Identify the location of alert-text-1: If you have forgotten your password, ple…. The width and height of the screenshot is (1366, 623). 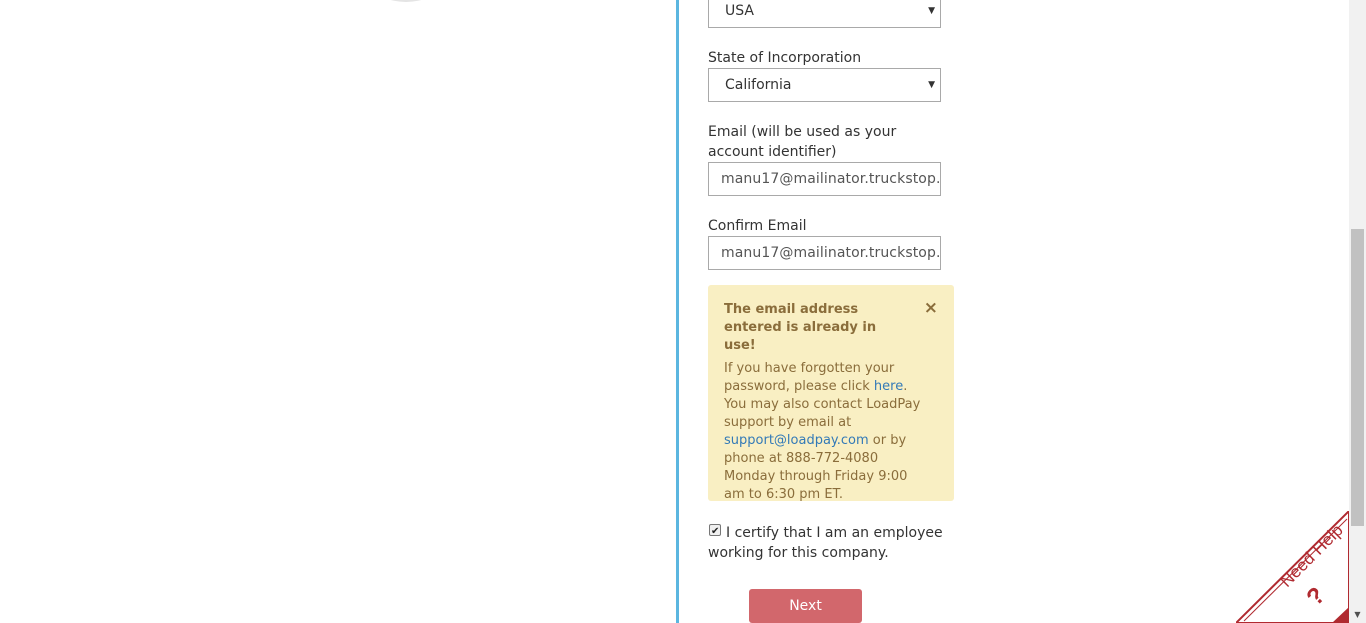
(809, 377).